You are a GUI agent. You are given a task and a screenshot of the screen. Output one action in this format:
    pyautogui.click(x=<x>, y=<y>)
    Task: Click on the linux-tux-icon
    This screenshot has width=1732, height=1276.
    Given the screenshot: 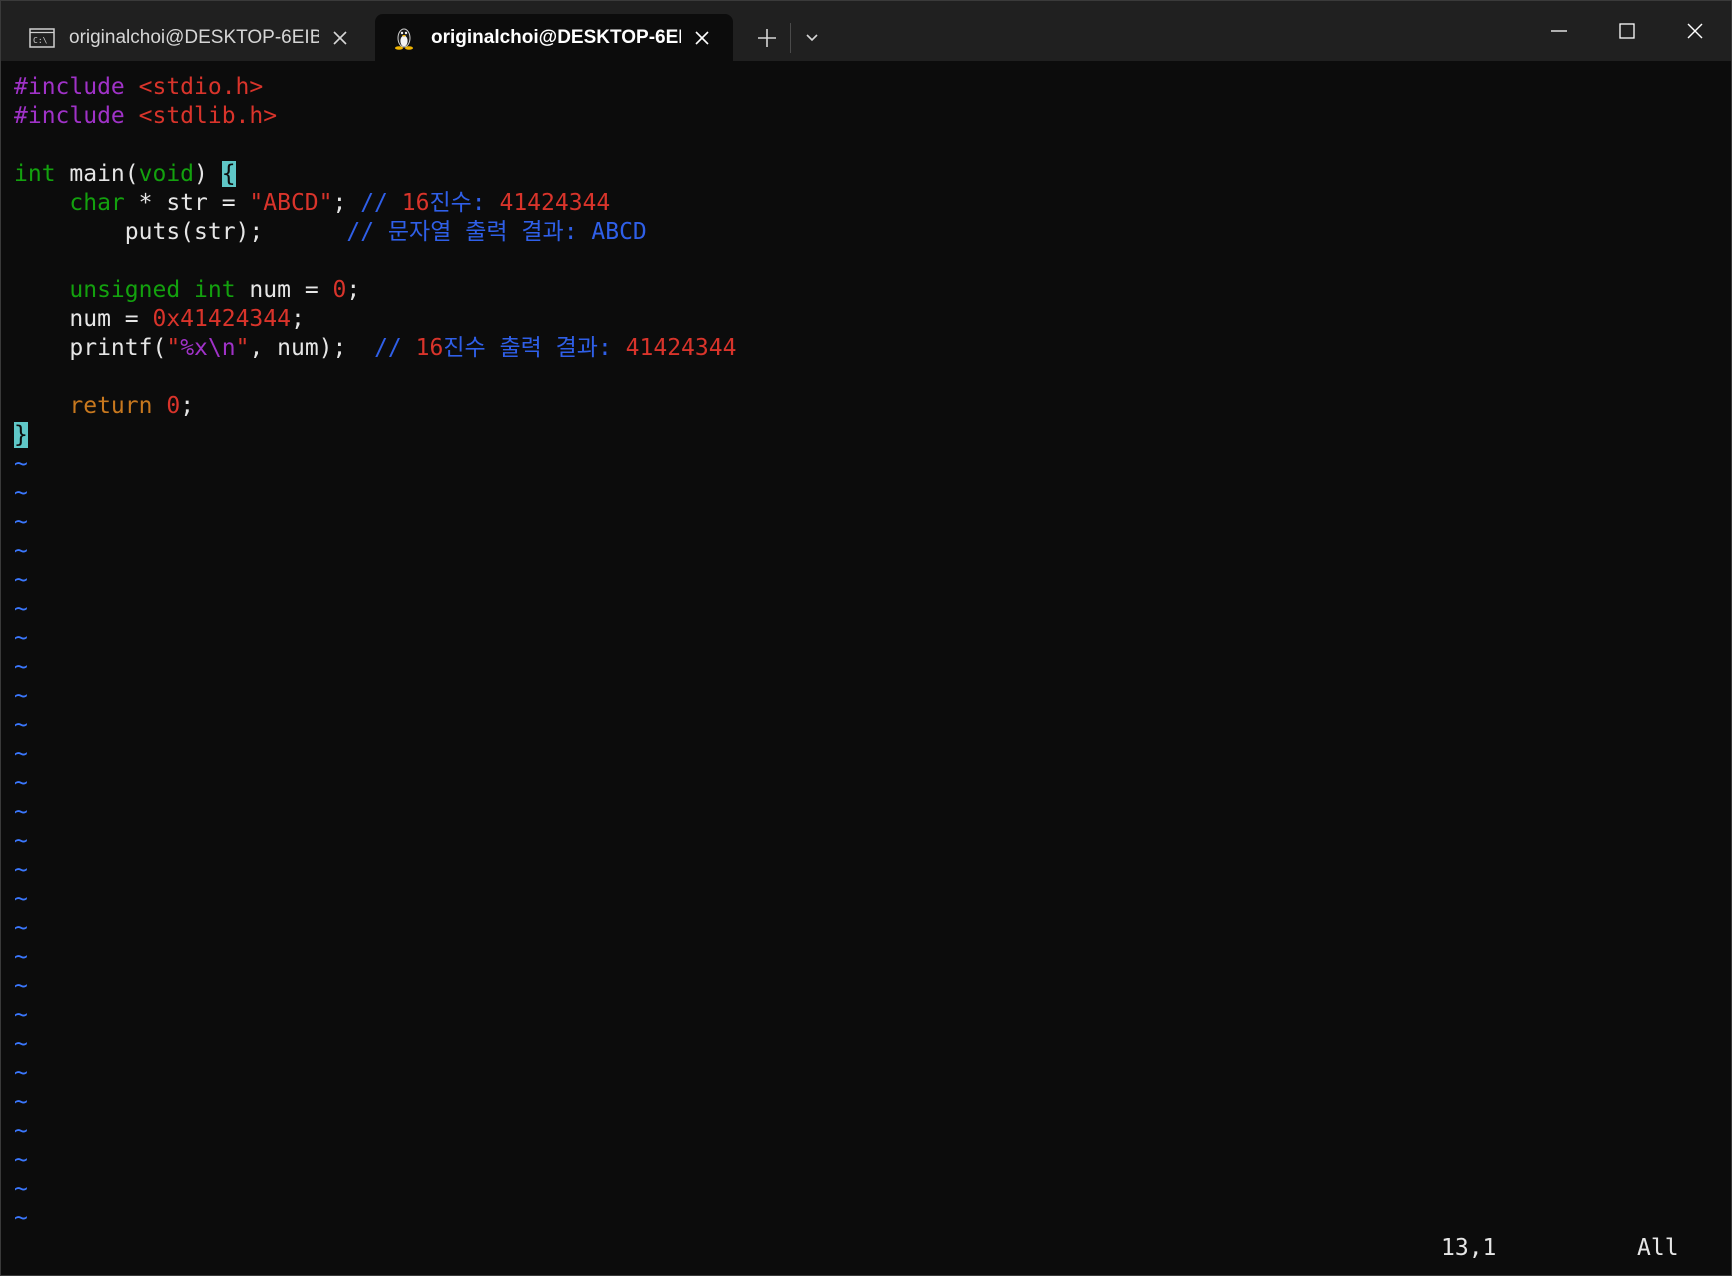 What is the action you would take?
    pyautogui.click(x=404, y=38)
    